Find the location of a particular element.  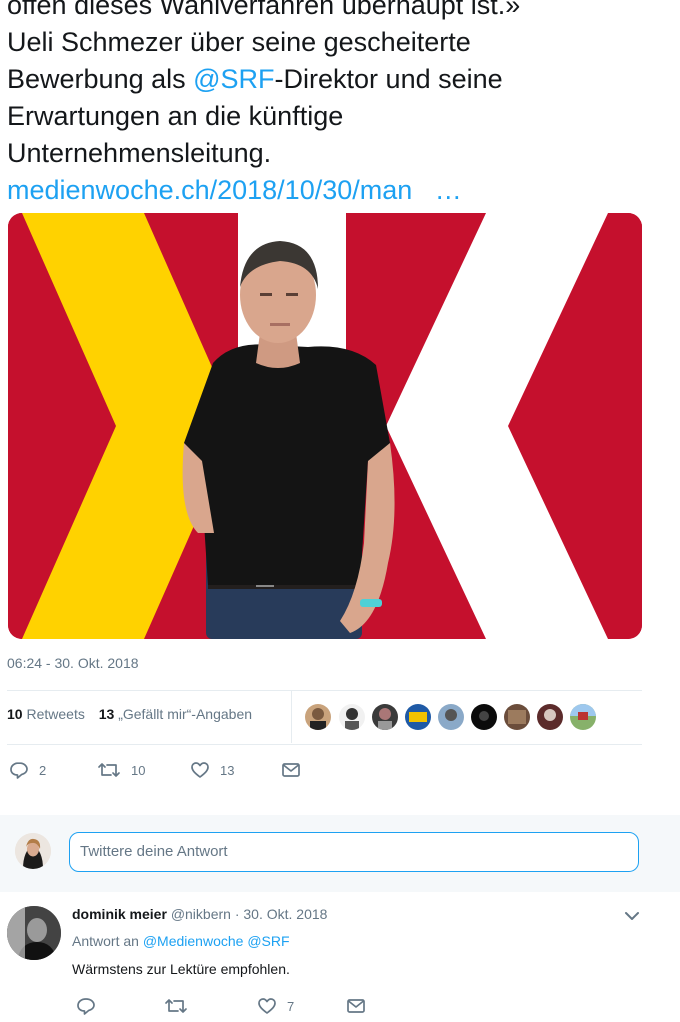

retweets-stat: 10 Retweets is located at coordinates (46, 714).